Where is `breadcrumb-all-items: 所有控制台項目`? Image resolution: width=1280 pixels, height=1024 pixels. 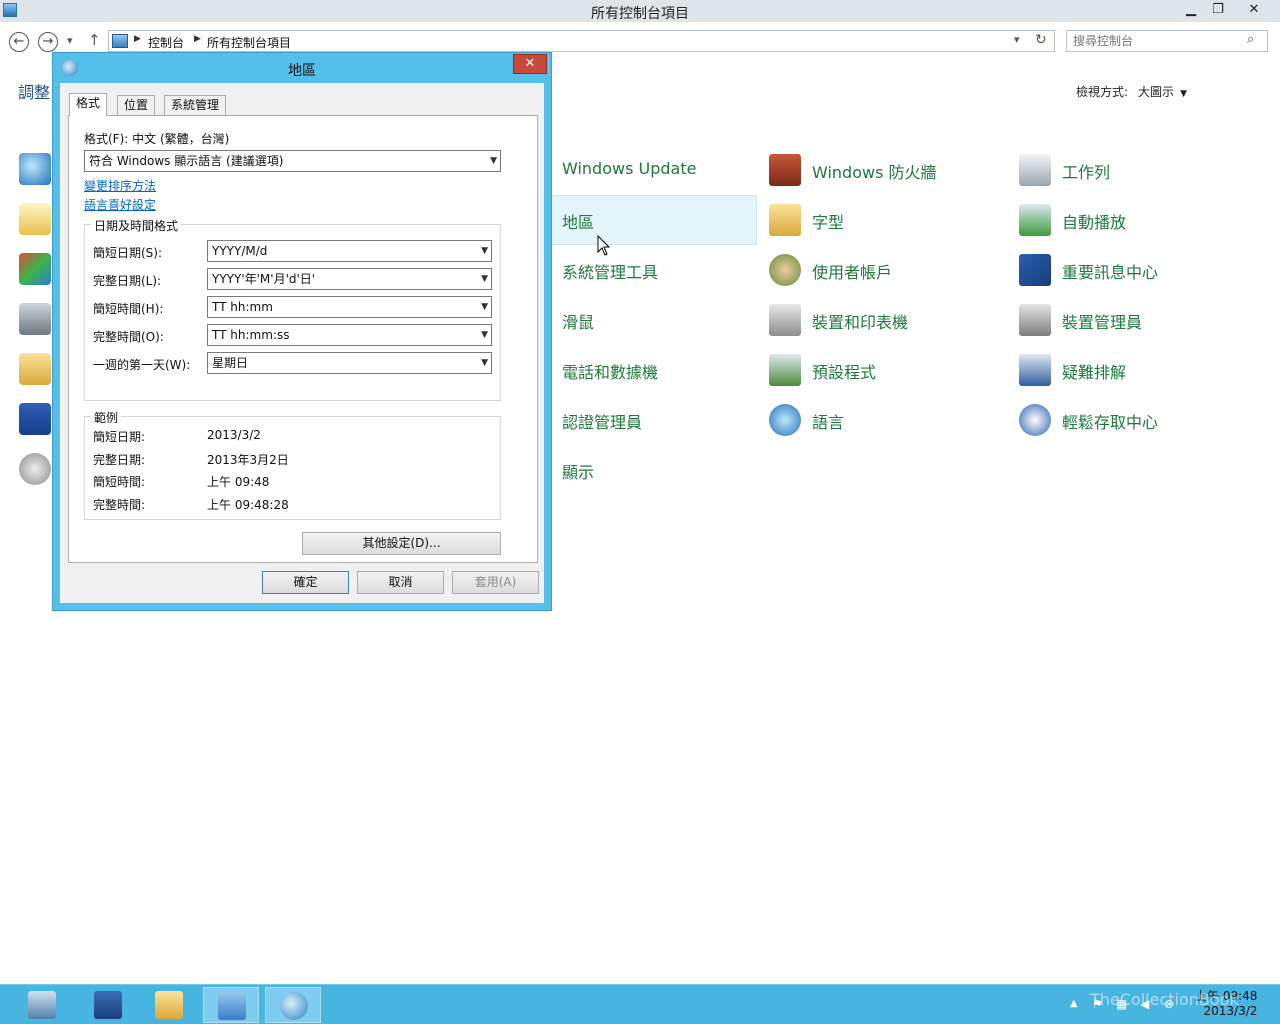
breadcrumb-all-items: 所有控制台項目 is located at coordinates (249, 42).